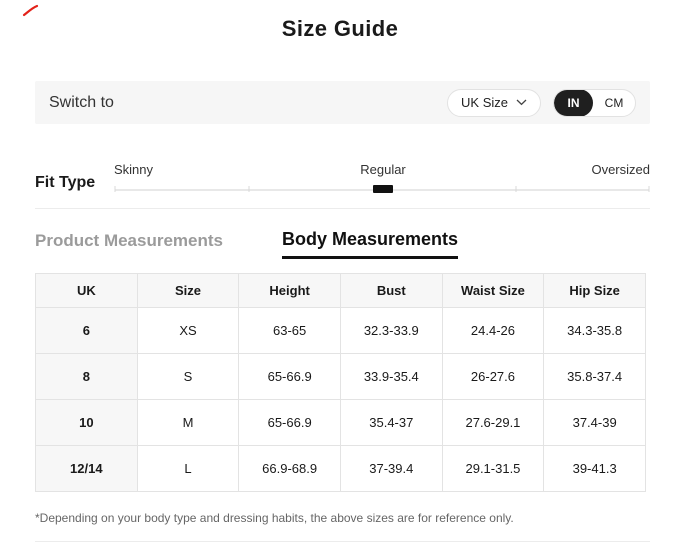 Image resolution: width=680 pixels, height=551 pixels. Describe the element at coordinates (86, 422) in the screenshot. I see `row-header-cell: 10` at that location.